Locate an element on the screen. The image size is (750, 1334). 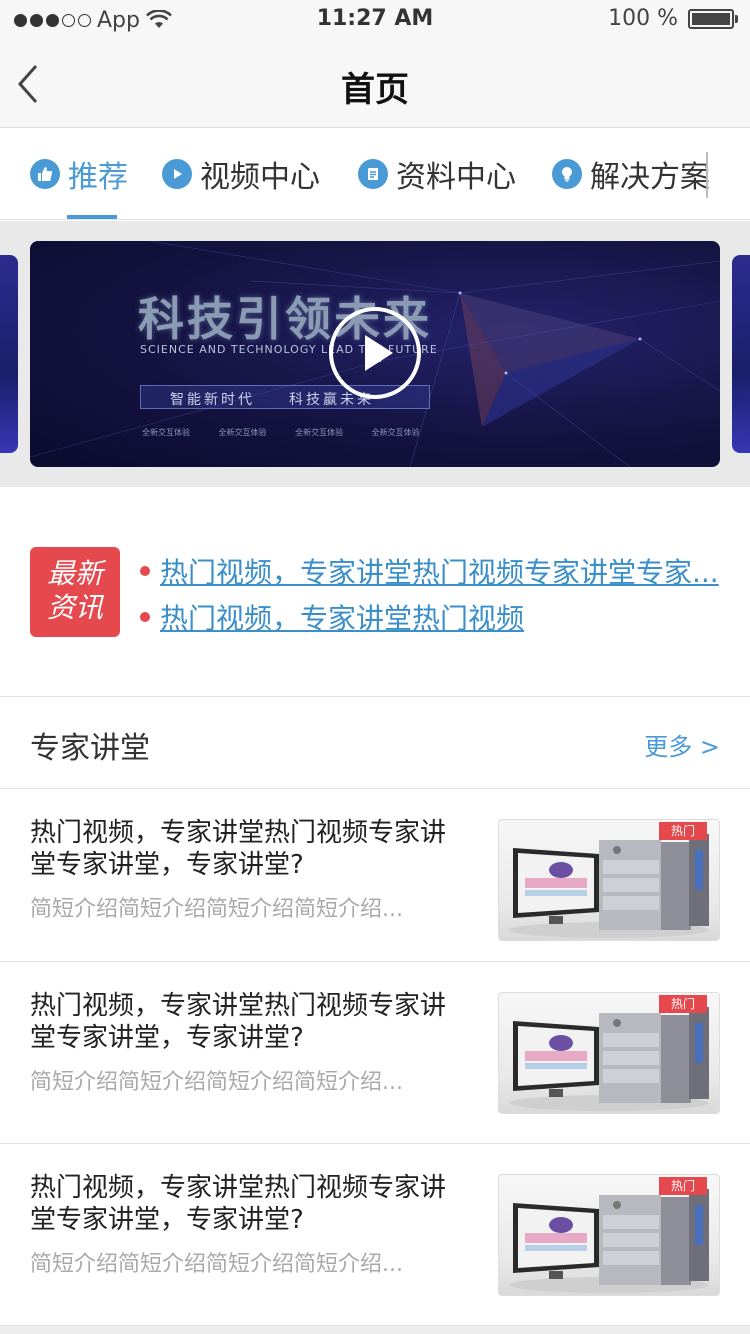
play-button is located at coordinates (375, 353).